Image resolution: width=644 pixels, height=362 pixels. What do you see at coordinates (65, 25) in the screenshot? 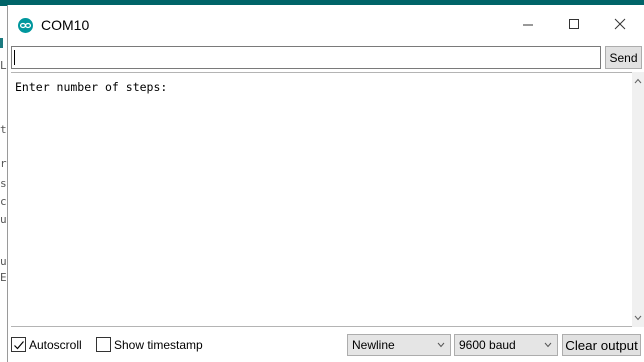
I see `window-title: COM10` at bounding box center [65, 25].